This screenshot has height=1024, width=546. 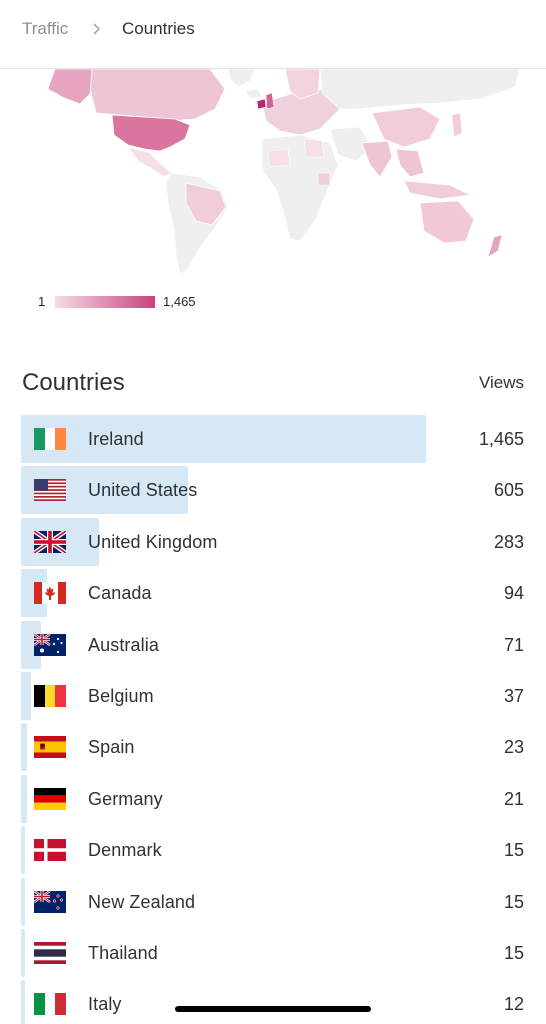 I want to click on breadcrumb: Traffic Countries, so click(x=273, y=34).